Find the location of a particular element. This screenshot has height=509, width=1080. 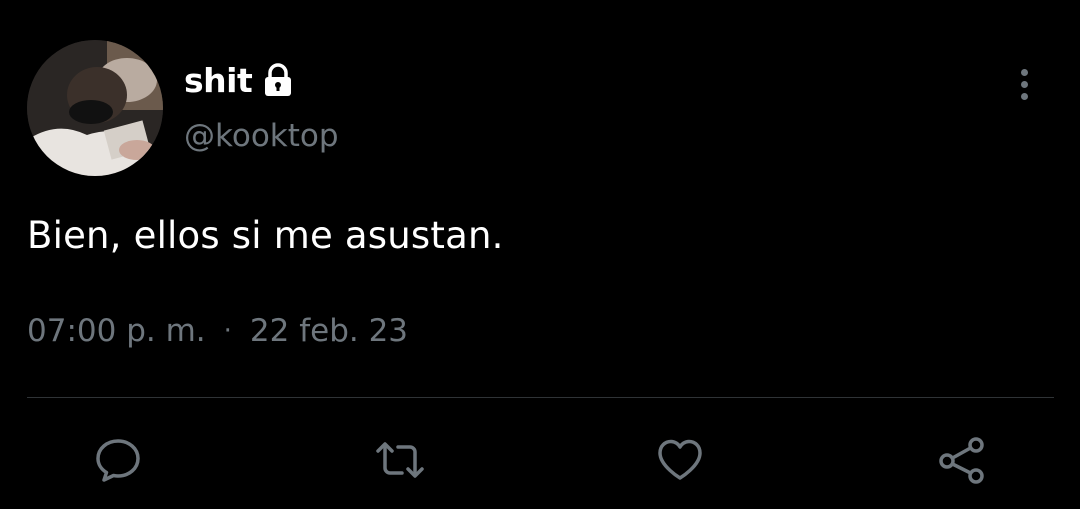

reply-button is located at coordinates (118, 460).